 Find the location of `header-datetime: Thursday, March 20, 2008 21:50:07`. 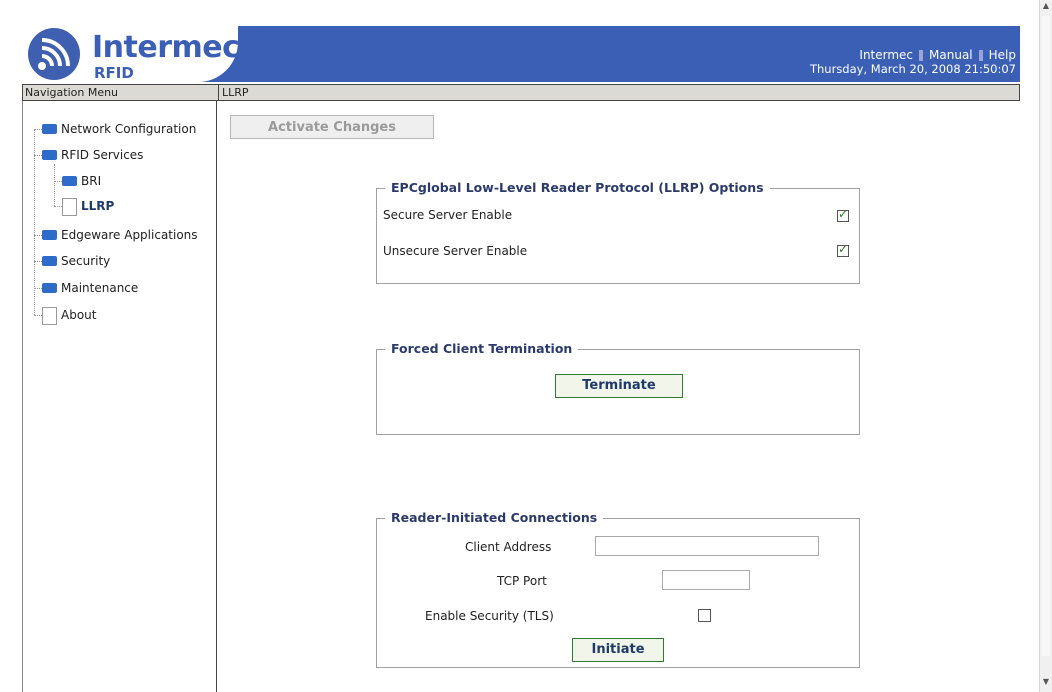

header-datetime: Thursday, March 20, 2008 21:50:07 is located at coordinates (912, 69).